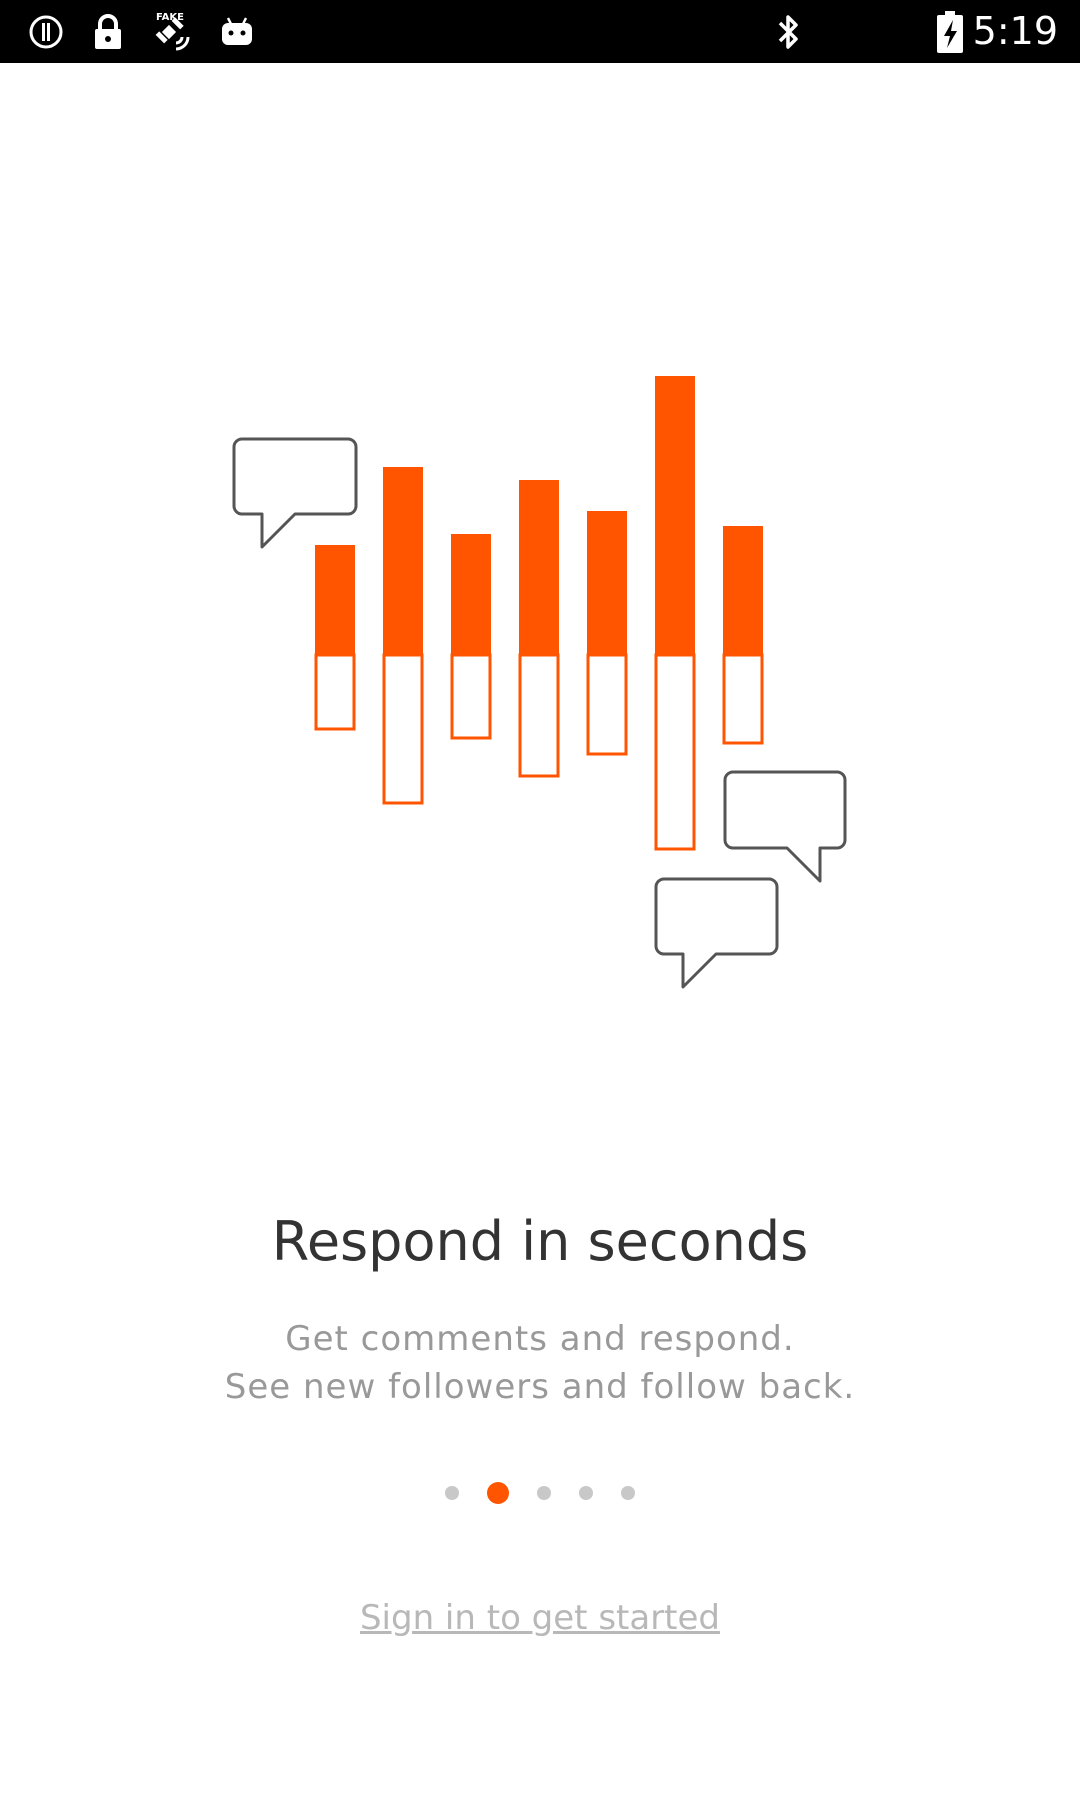 This screenshot has width=1080, height=1794. What do you see at coordinates (950, 31) in the screenshot?
I see `battery-charging-icon` at bounding box center [950, 31].